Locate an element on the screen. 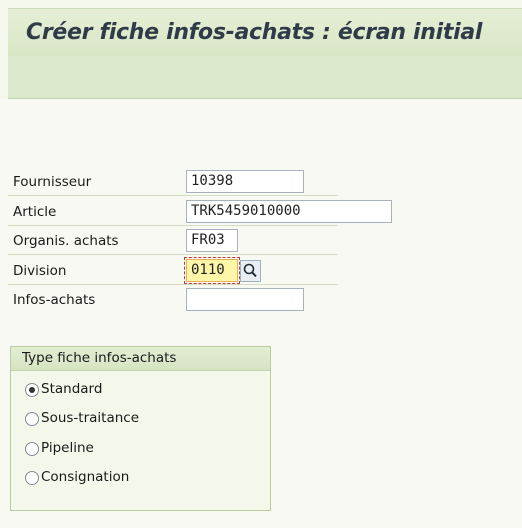  title-bar: Créer fiche infos-achats : écran initial is located at coordinates (265, 32).